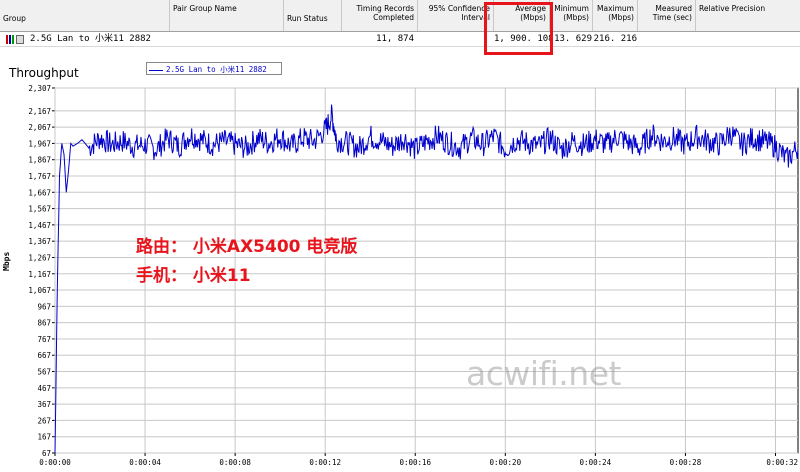  Describe the element at coordinates (39, 192) in the screenshot. I see `y-tick-label: 1,667` at that location.